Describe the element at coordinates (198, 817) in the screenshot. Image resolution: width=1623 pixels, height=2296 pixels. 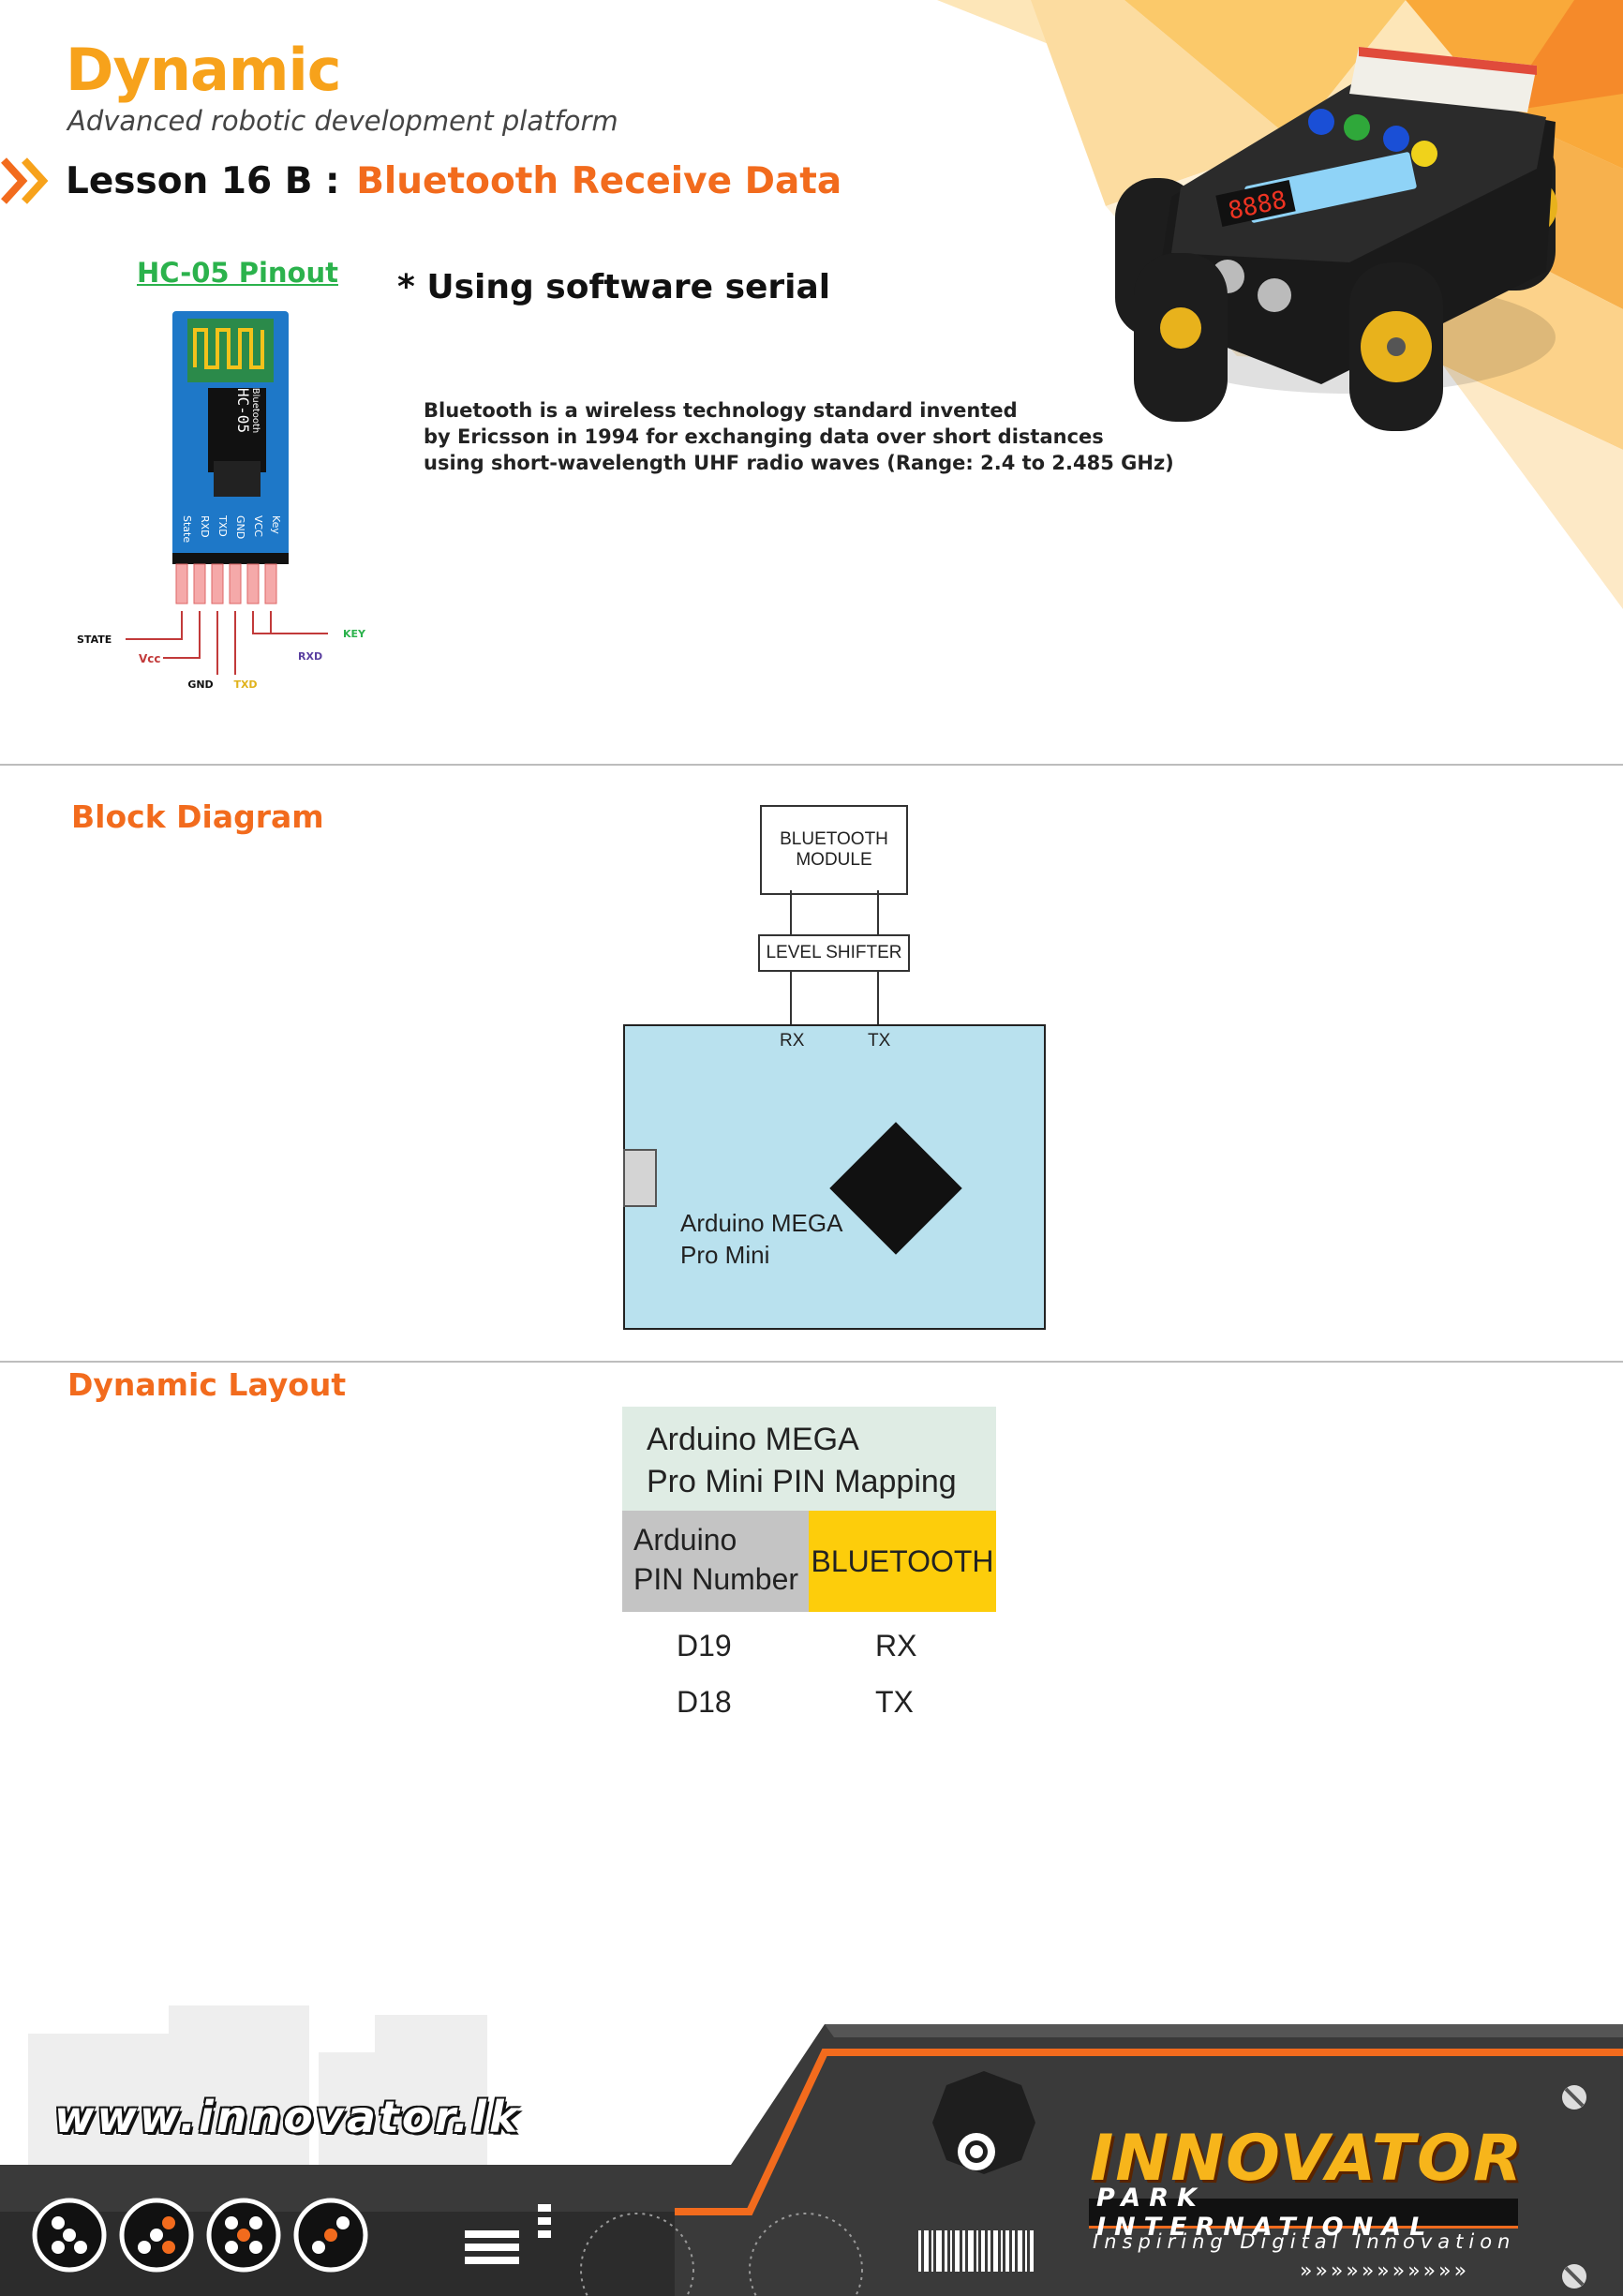
I see `block-diagram-title: Block Diagram` at that location.